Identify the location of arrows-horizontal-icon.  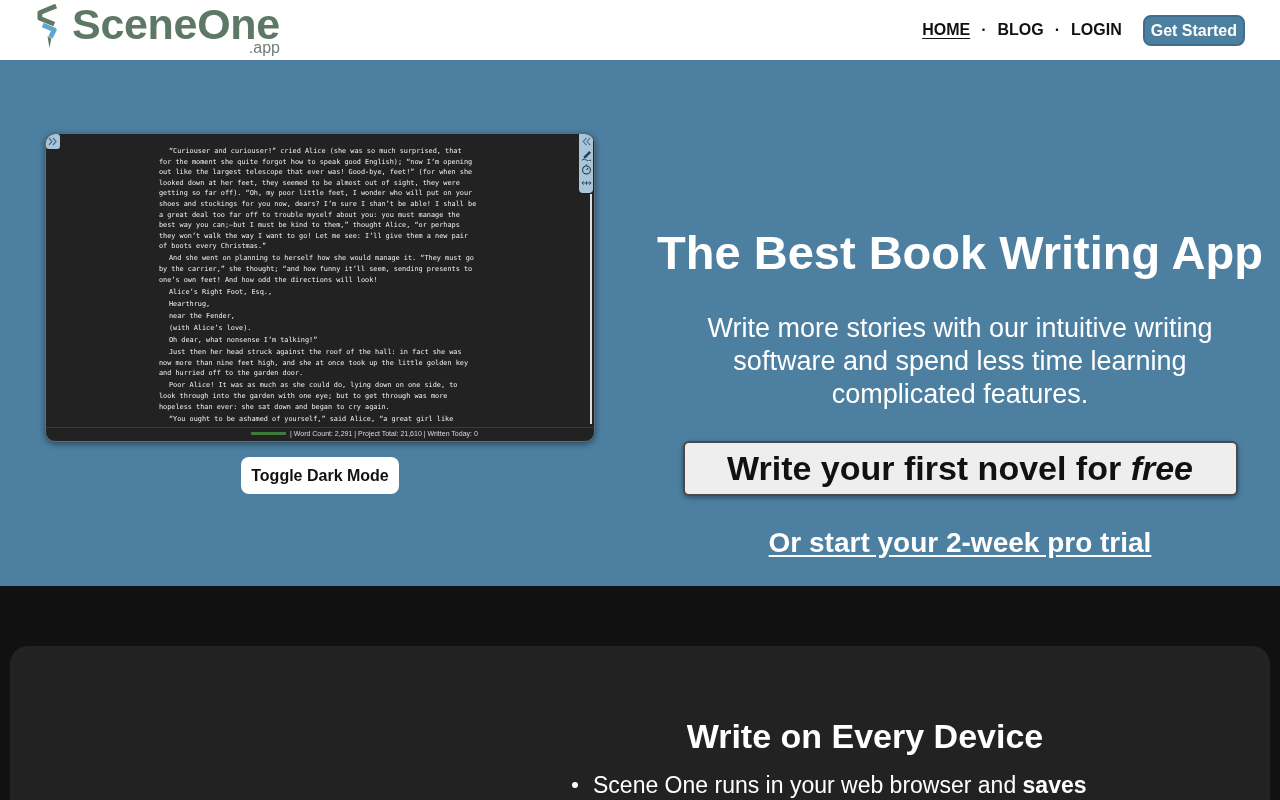
(586, 183).